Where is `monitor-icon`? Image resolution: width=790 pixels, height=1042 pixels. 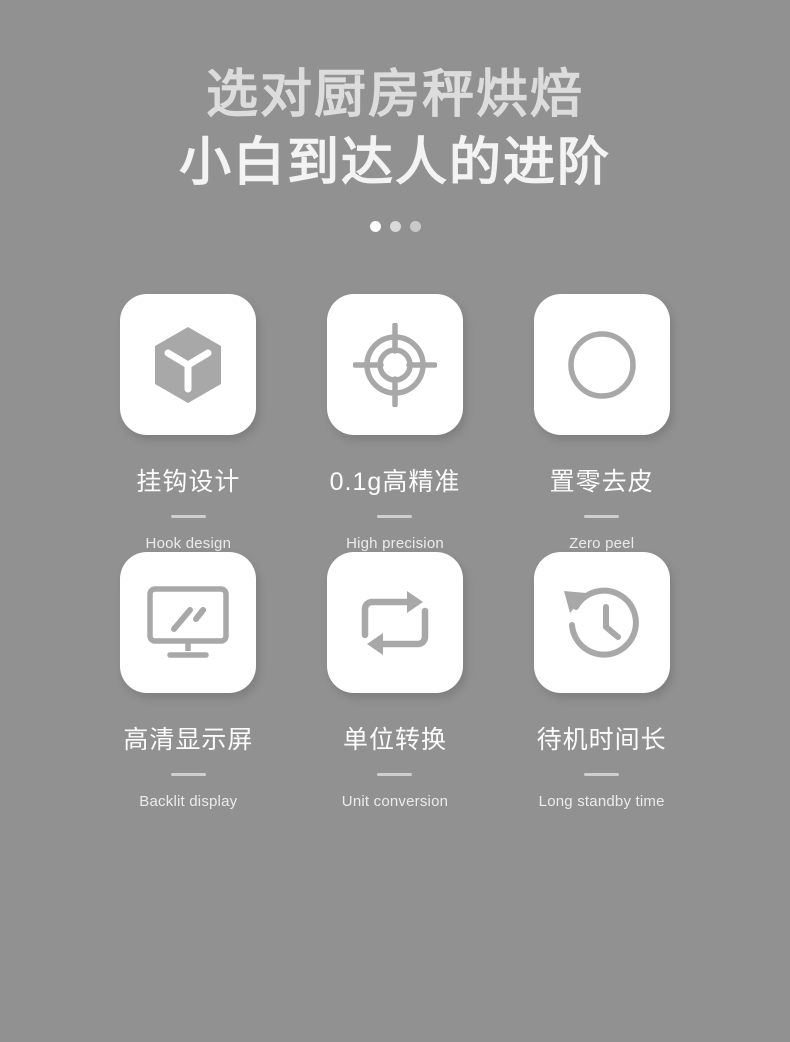
monitor-icon is located at coordinates (188, 623).